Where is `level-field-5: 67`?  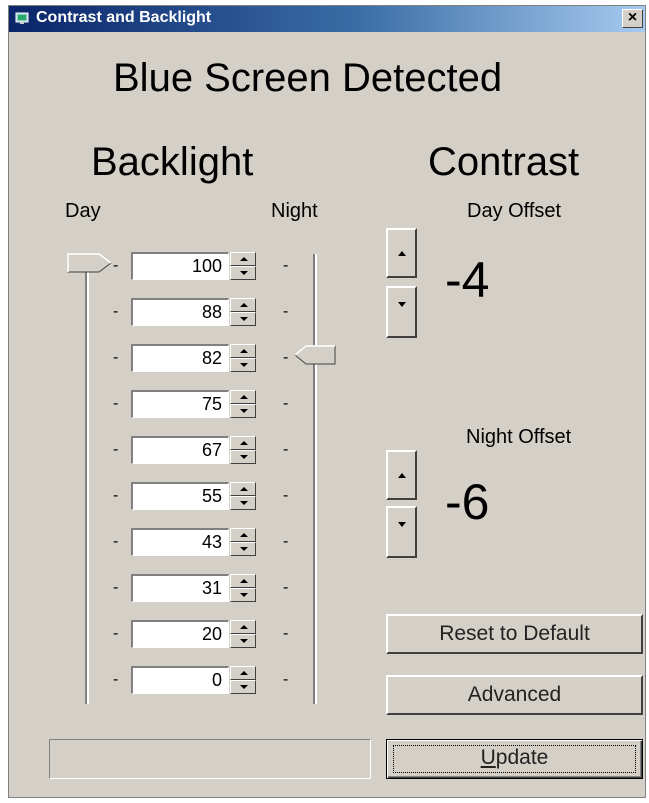
level-field-5: 67 is located at coordinates (180, 450).